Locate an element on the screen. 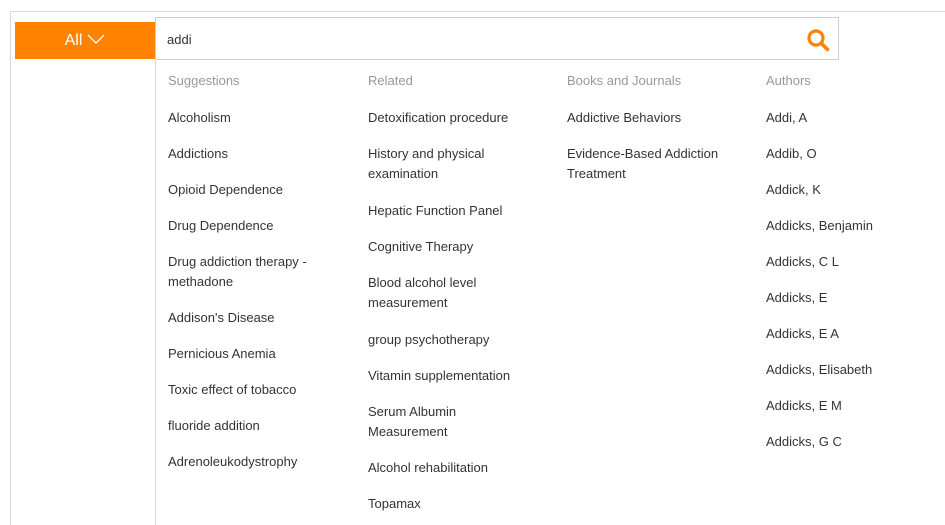 This screenshot has width=945, height=525. related-item: Vitamin supplementation is located at coordinates (439, 376).